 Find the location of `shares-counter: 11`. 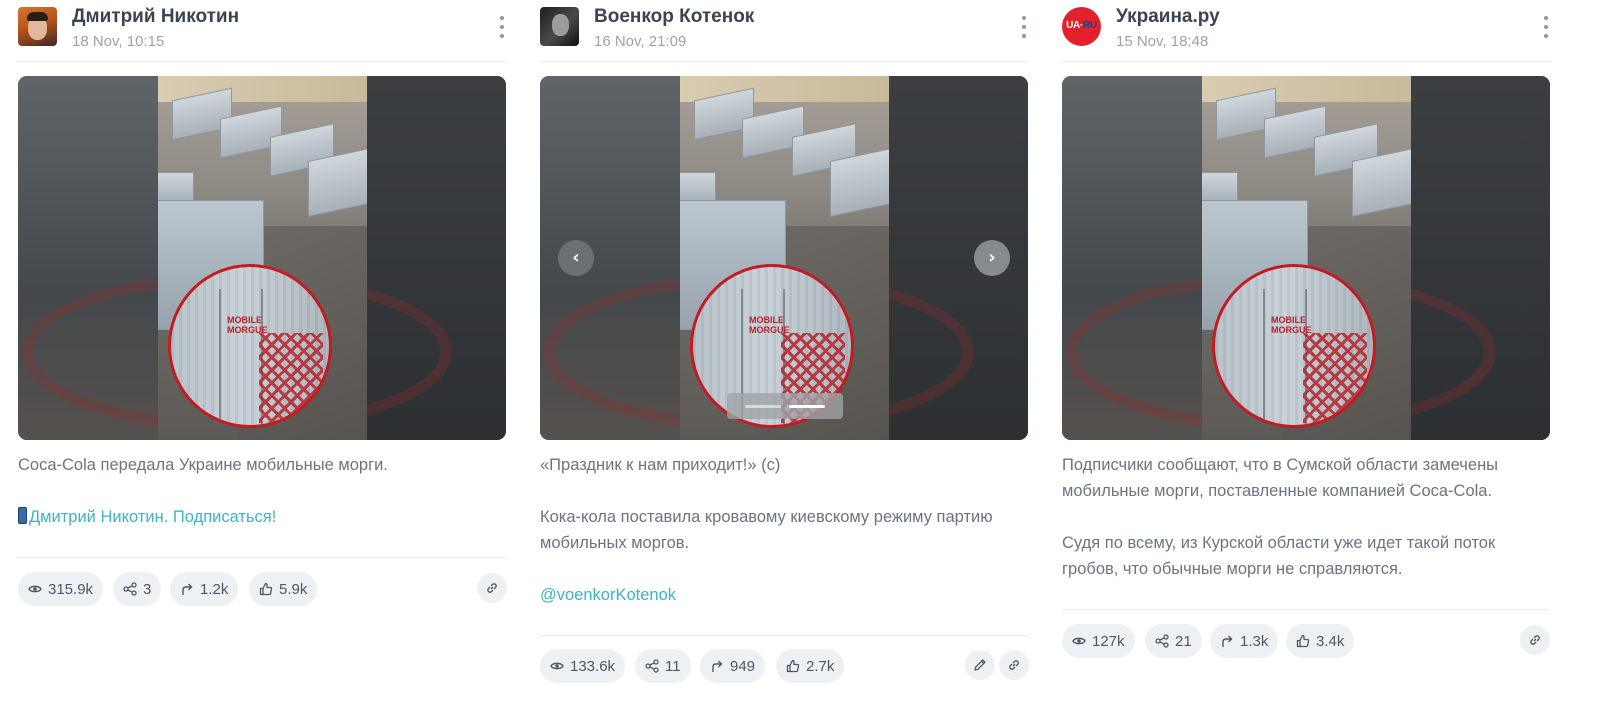

shares-counter: 11 is located at coordinates (663, 666).